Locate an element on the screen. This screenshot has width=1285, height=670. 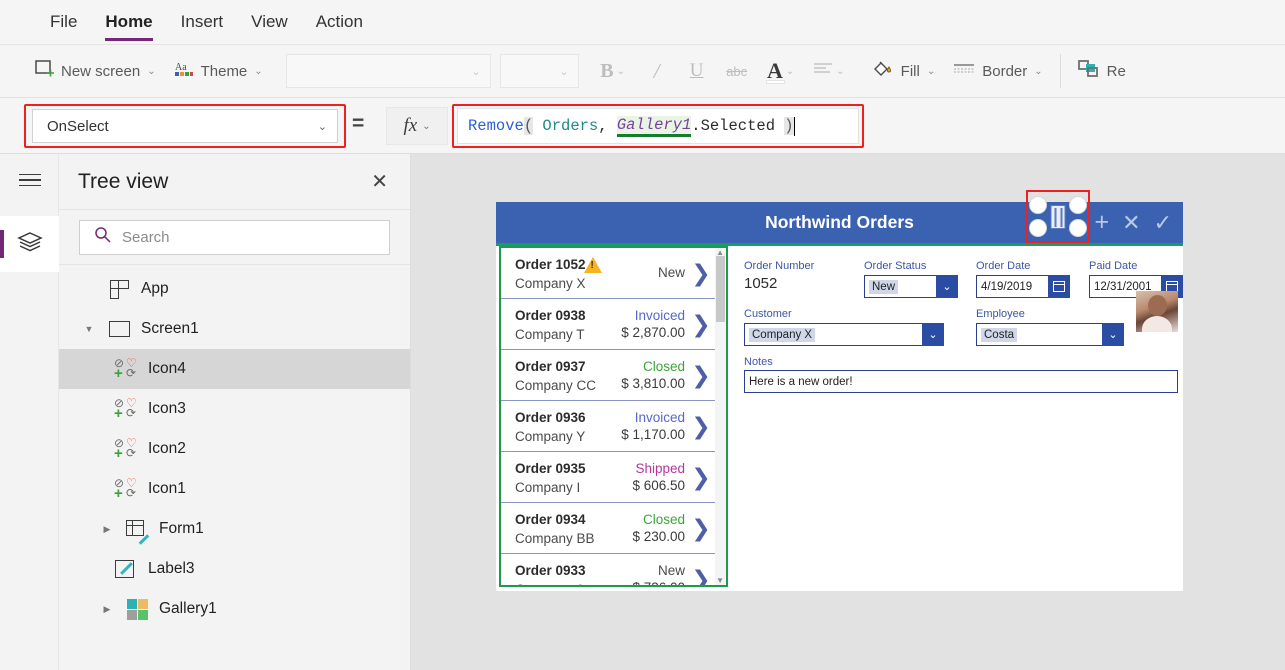
underline-label: U is located at coordinates (696, 70).